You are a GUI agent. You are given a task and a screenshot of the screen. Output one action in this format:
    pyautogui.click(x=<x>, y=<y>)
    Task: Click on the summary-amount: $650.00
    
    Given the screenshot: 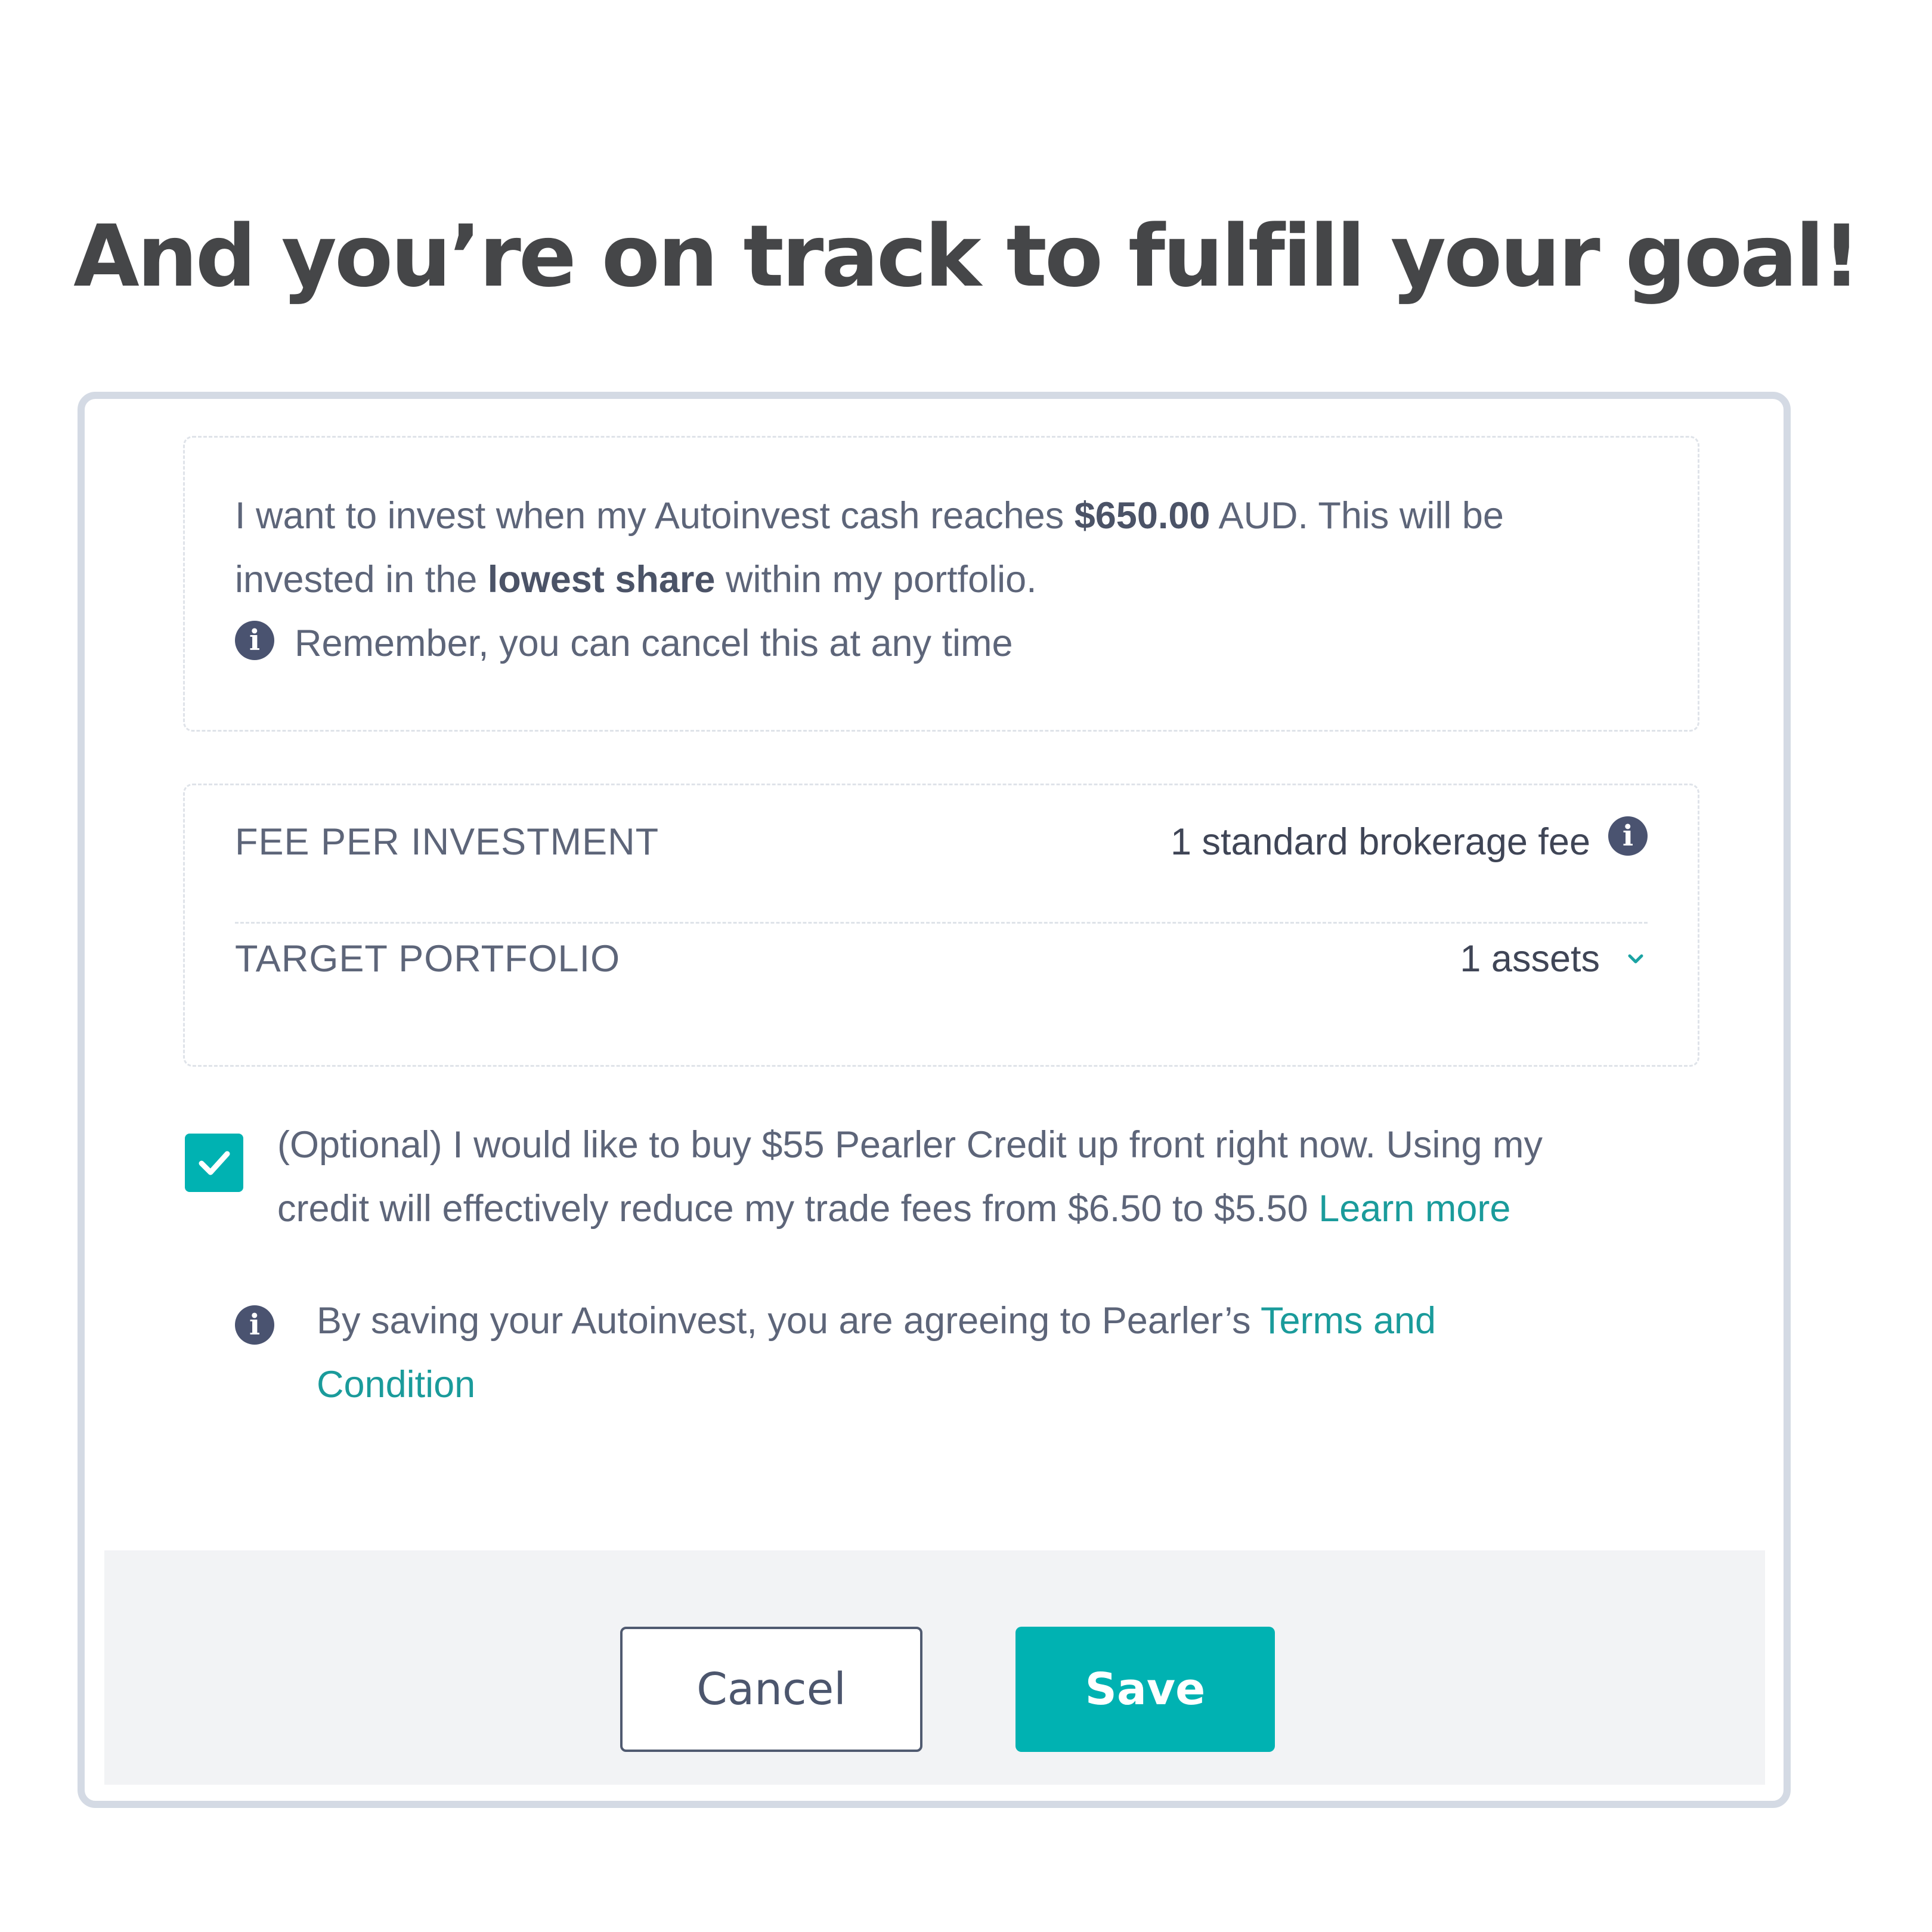 What is the action you would take?
    pyautogui.click(x=1142, y=516)
    